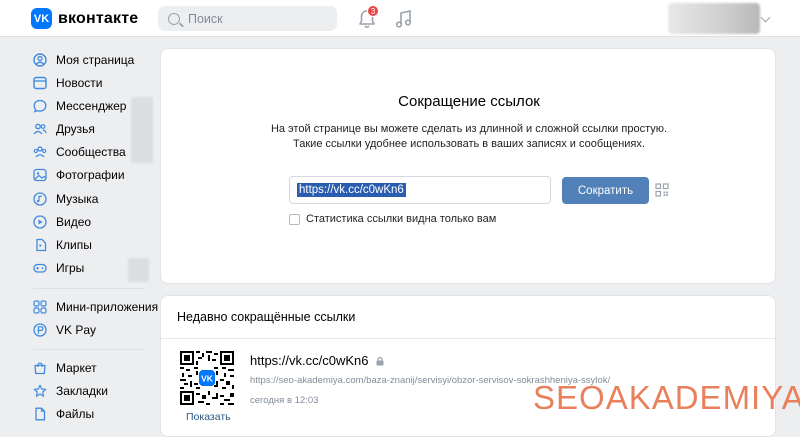 This screenshot has height=437, width=800. I want to click on chevron-down-icon, so click(765, 17).